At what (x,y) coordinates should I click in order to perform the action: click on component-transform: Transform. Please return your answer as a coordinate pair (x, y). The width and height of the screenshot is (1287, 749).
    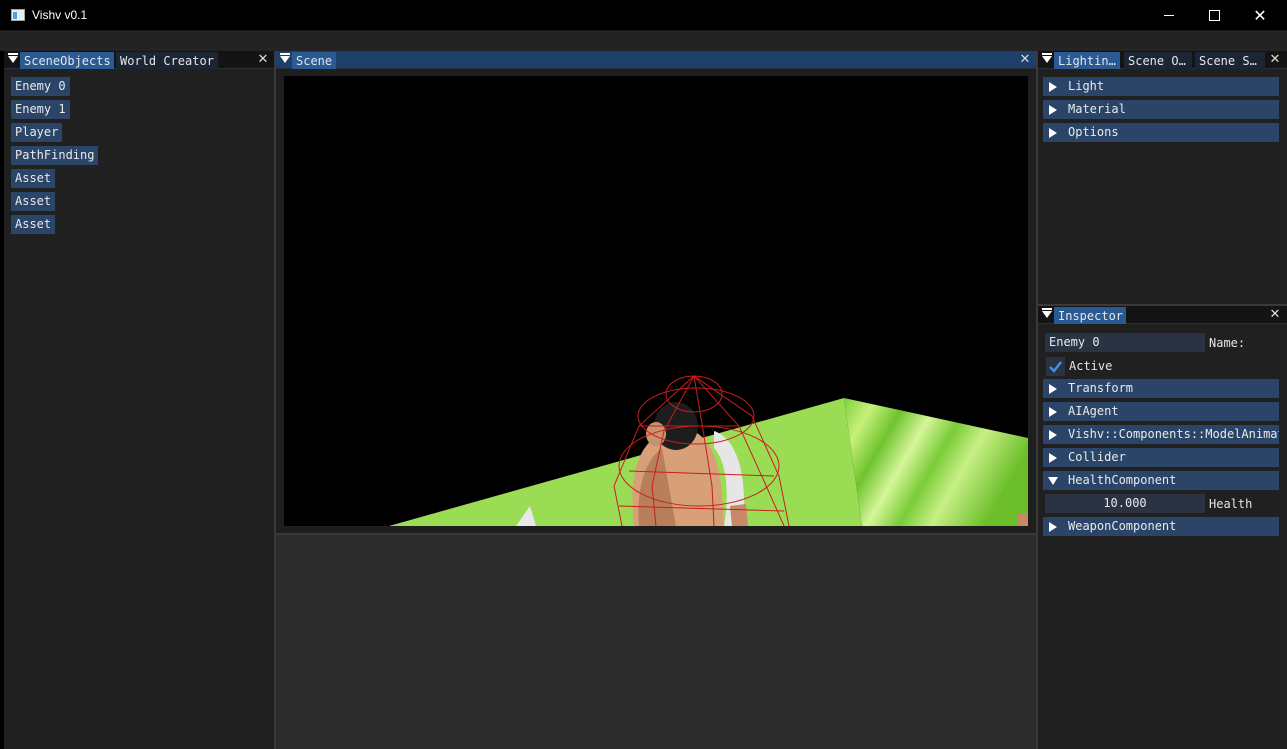
    Looking at the image, I should click on (1161, 388).